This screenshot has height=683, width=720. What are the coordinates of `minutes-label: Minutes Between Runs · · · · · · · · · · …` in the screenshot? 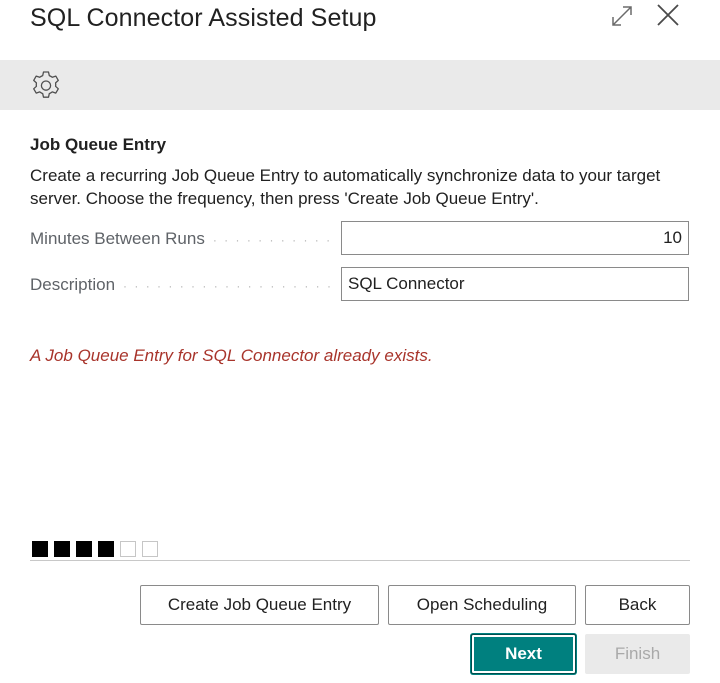 It's located at (182, 239).